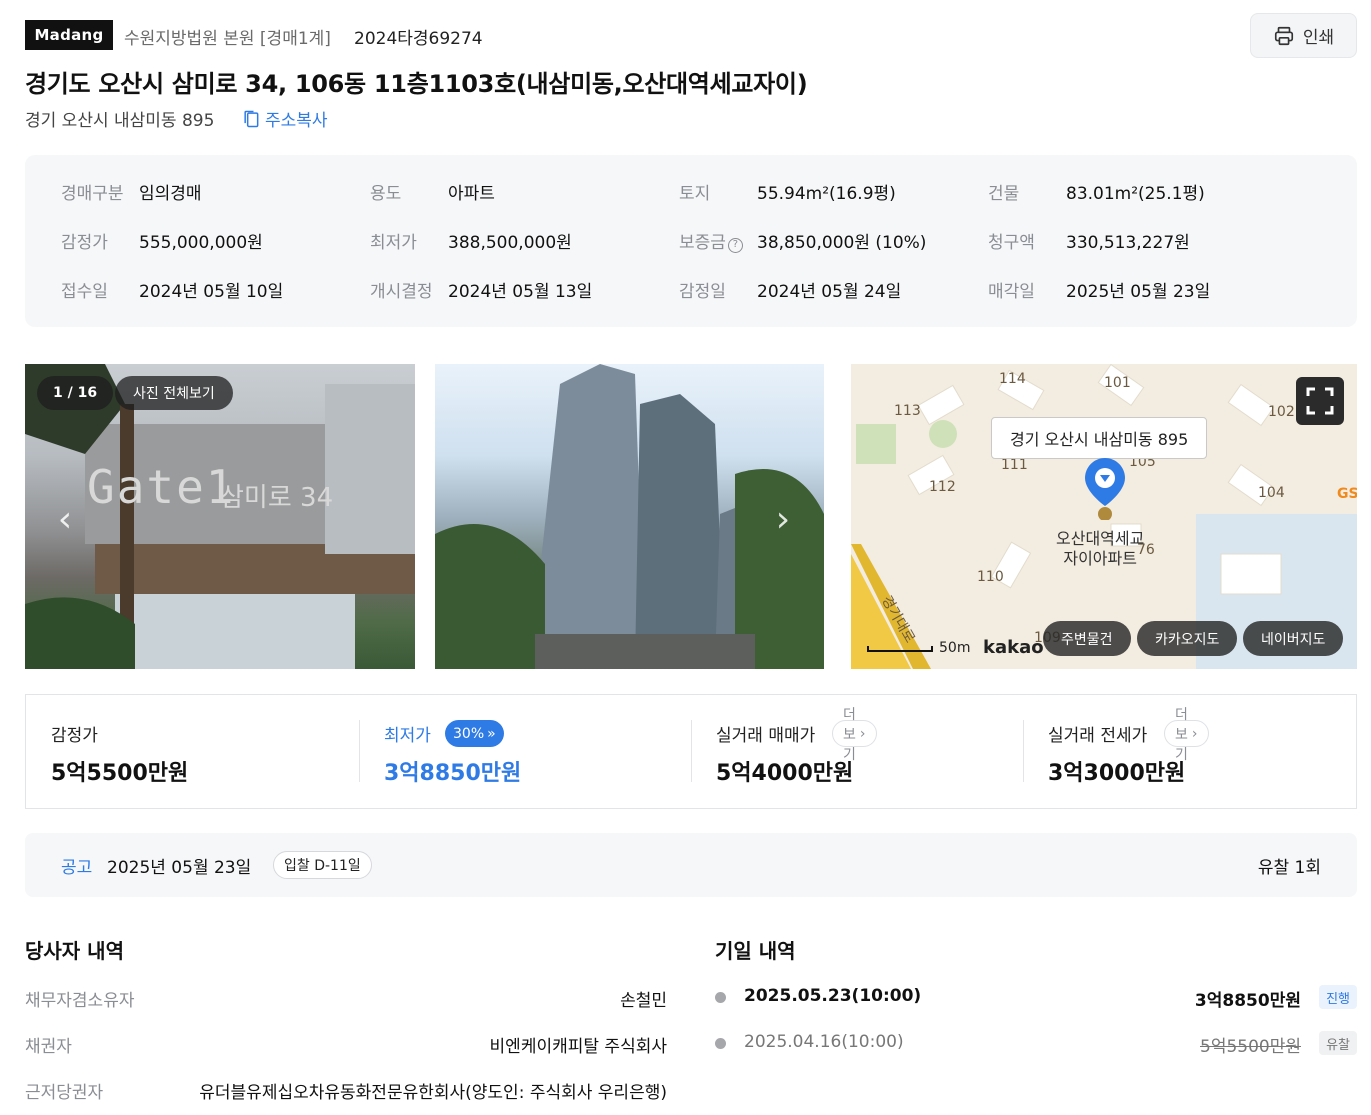 This screenshot has width=1371, height=1115. I want to click on trade-value: 5억4000만원, so click(785, 773).